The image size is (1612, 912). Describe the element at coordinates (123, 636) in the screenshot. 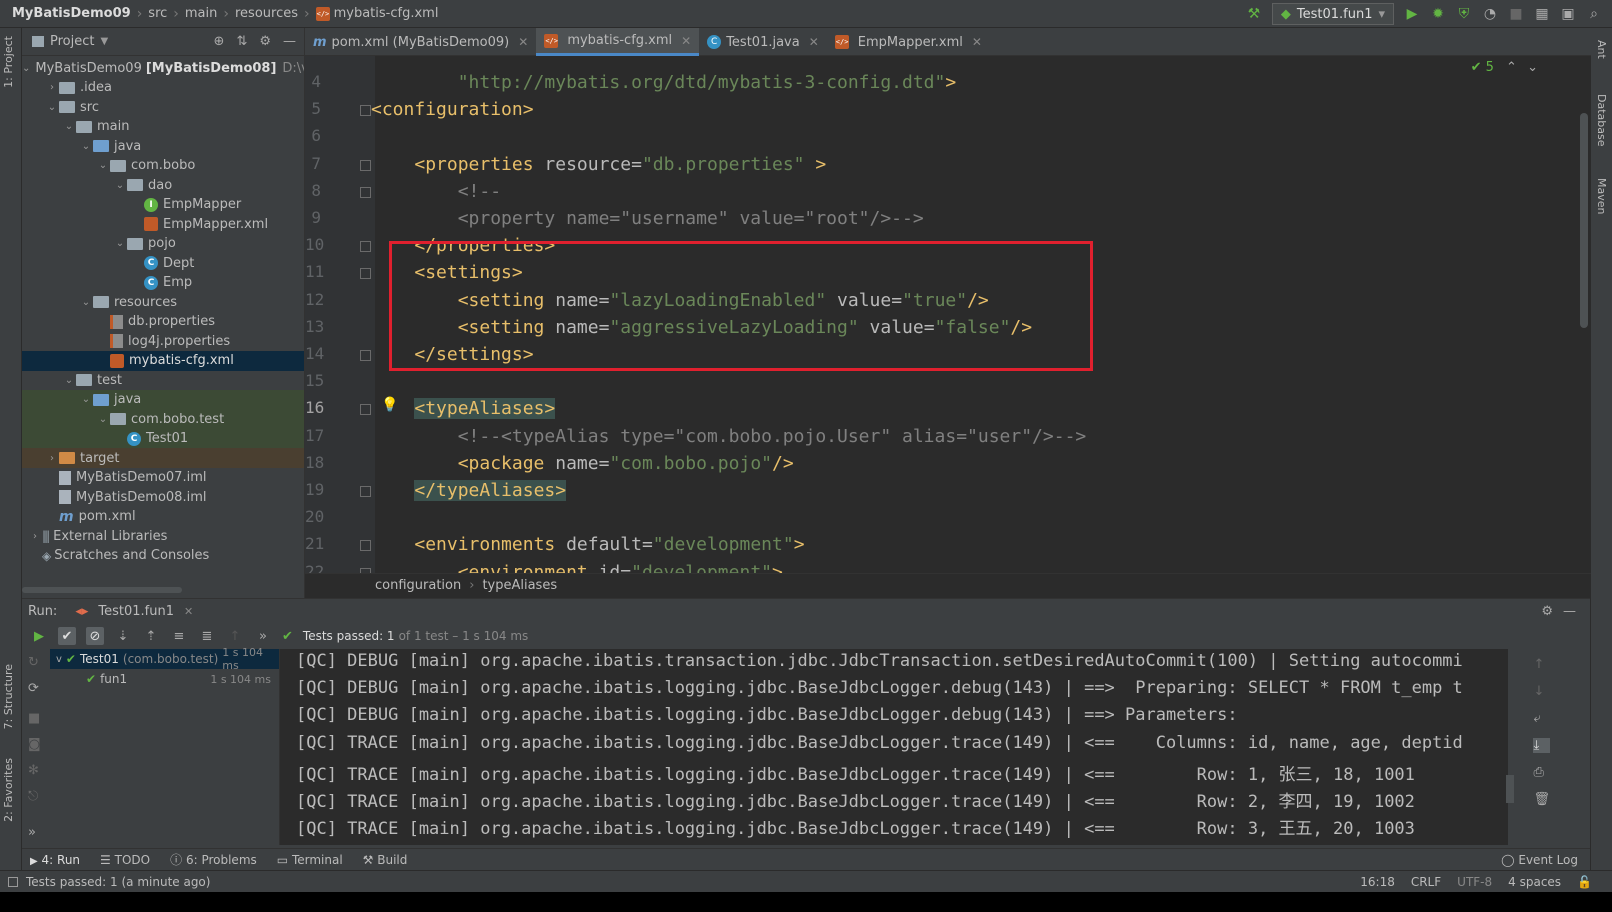

I see `sort-alpha-icon: ⇣` at that location.